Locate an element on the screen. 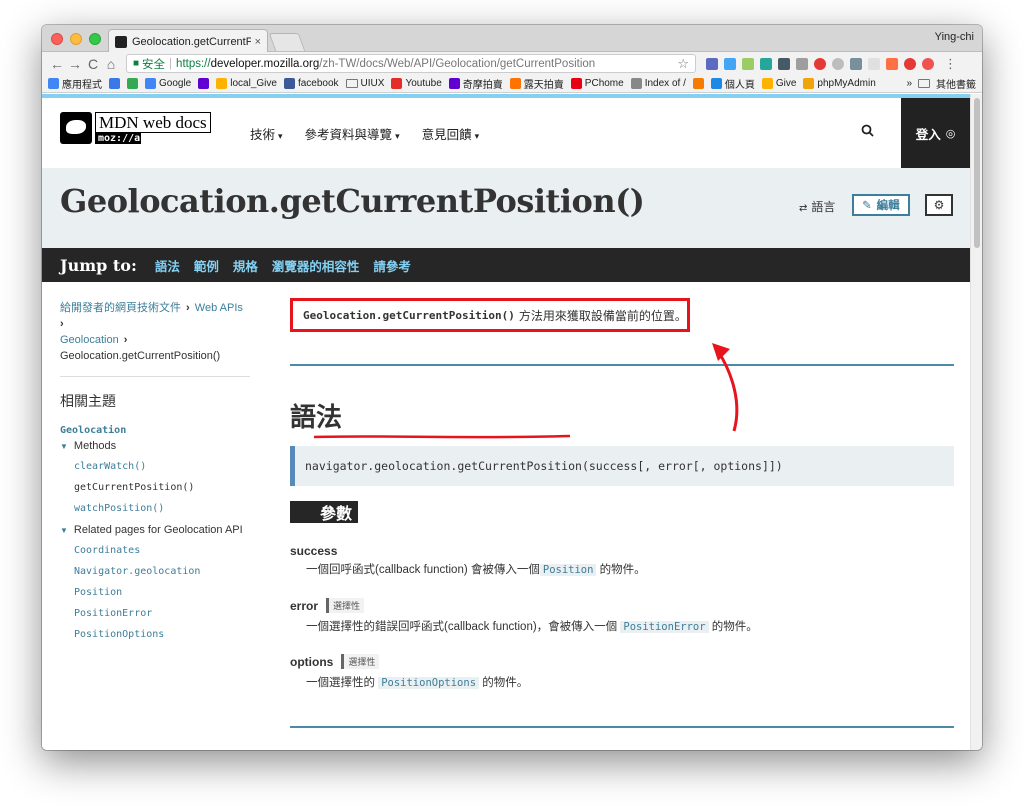 The image size is (1024, 810). chevron-down-icon: ▾ is located at coordinates (397, 136).